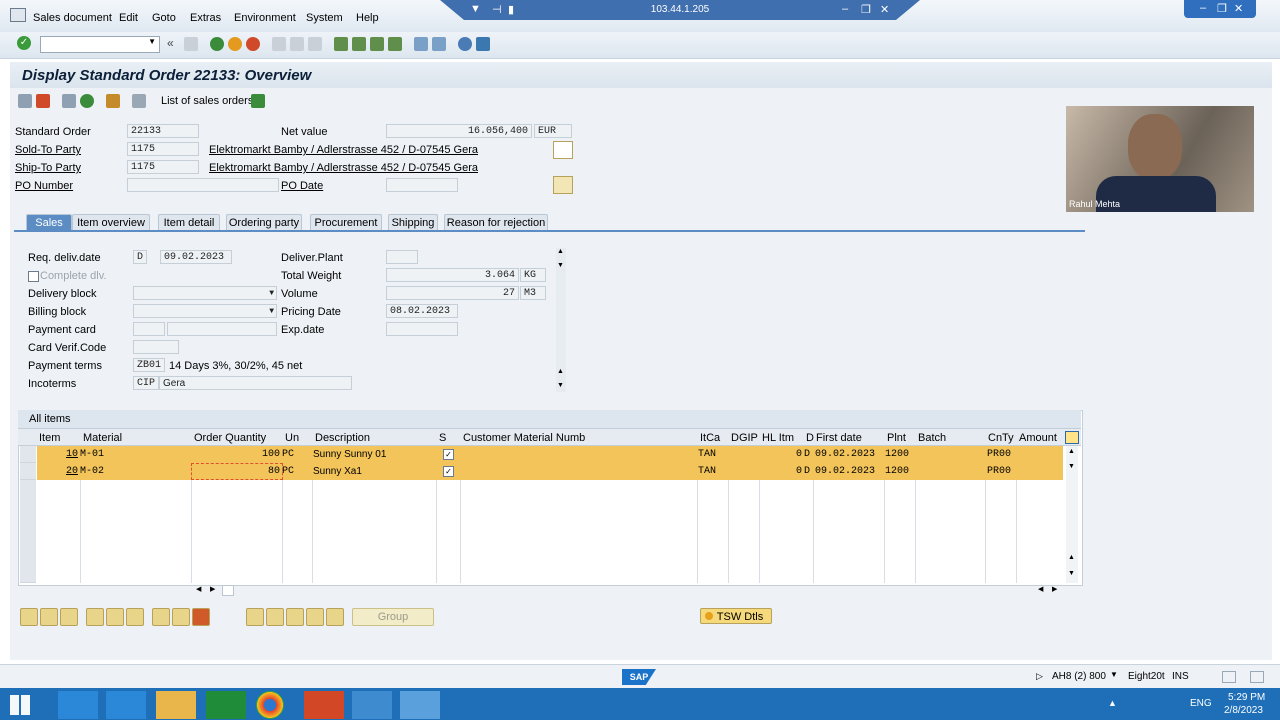 The width and height of the screenshot is (1280, 720). Describe the element at coordinates (524, 438) in the screenshot. I see `col-customer-material-numb: Customer Material Numb` at that location.